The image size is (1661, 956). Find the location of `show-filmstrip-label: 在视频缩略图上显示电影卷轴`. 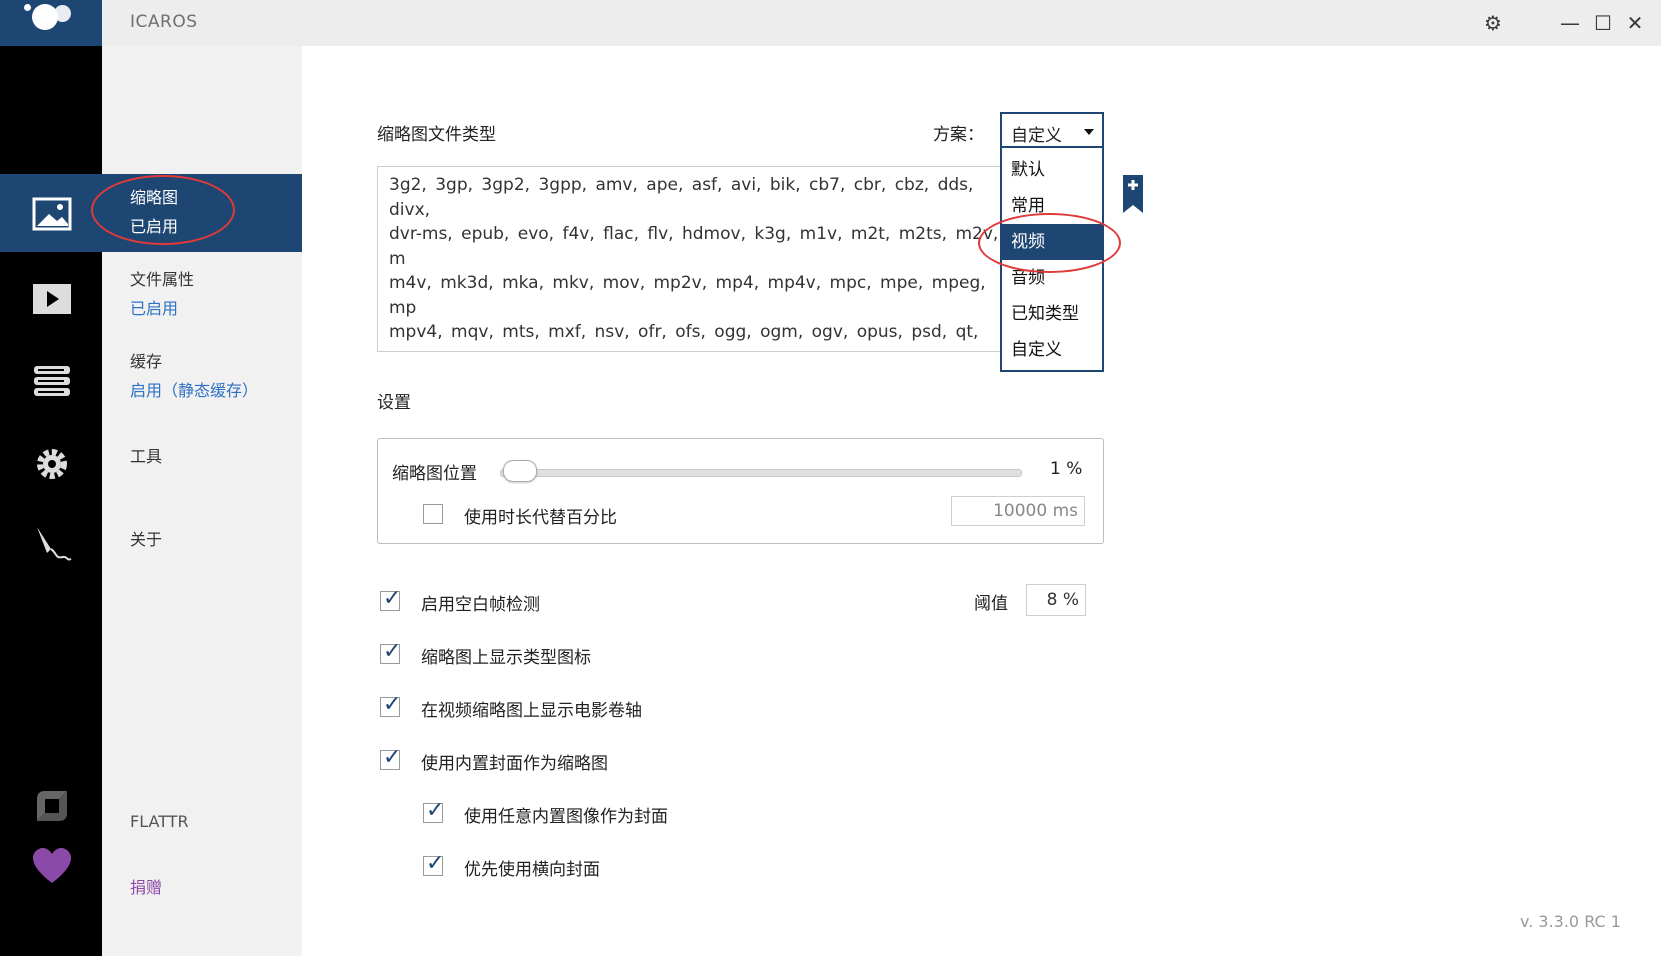

show-filmstrip-label: 在视频缩略图上显示电影卷轴 is located at coordinates (531, 711).